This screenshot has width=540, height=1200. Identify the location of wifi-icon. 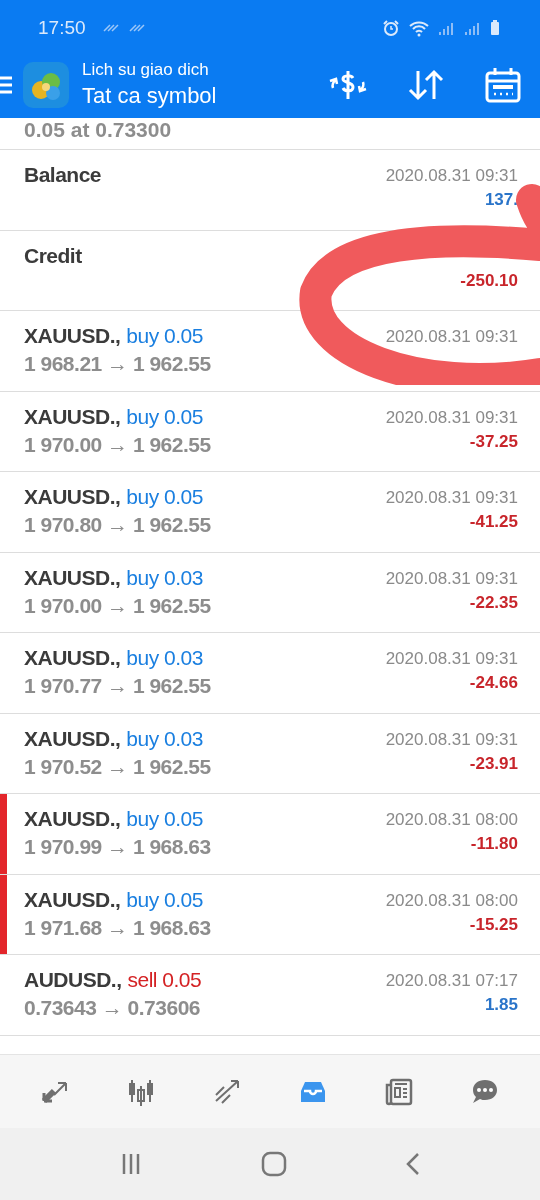
(419, 28).